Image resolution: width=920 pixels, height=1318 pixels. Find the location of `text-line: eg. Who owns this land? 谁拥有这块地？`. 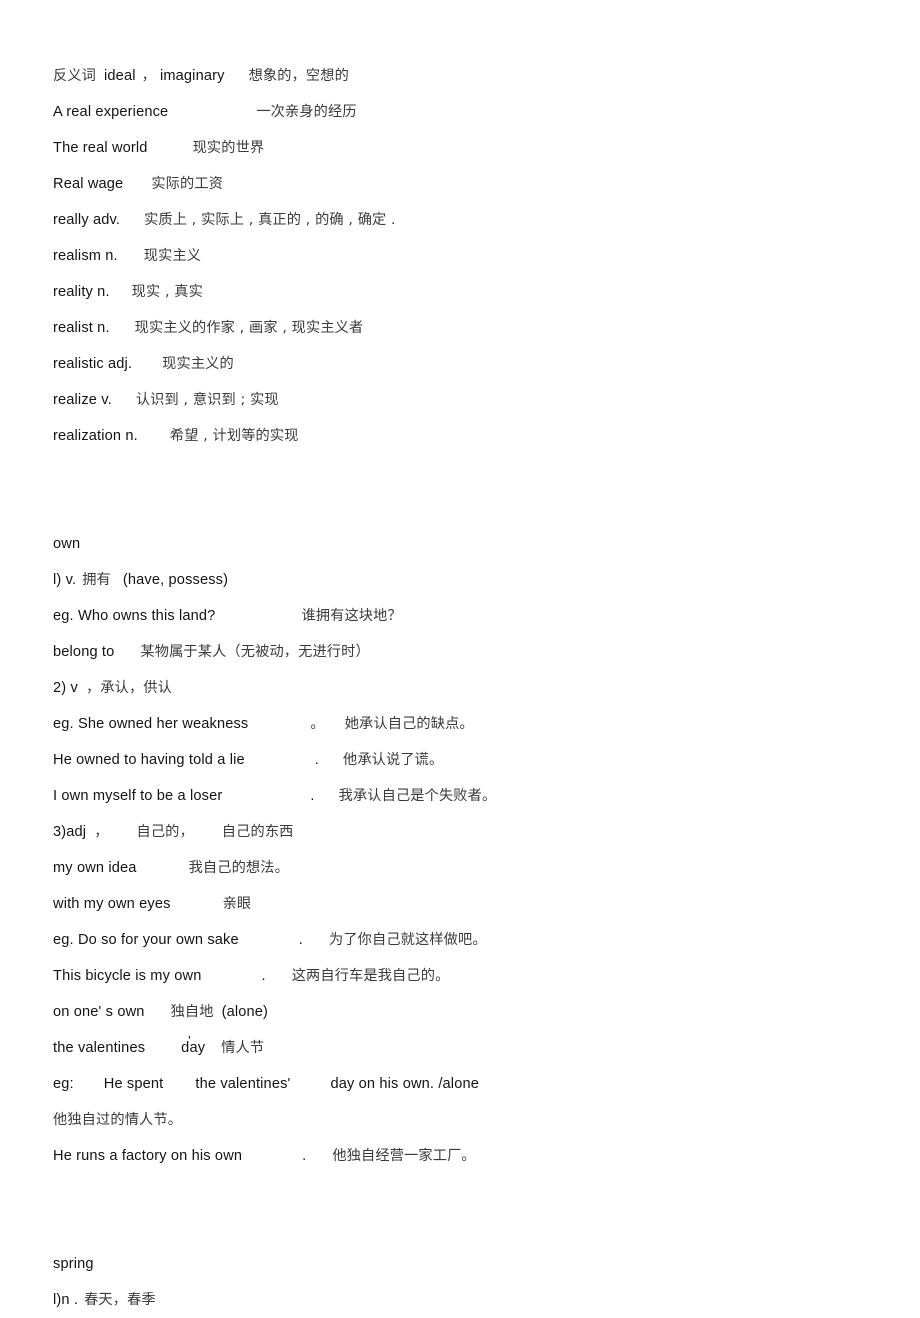

text-line: eg. Who owns this land? 谁拥有这块地？ is located at coordinates (463, 616).